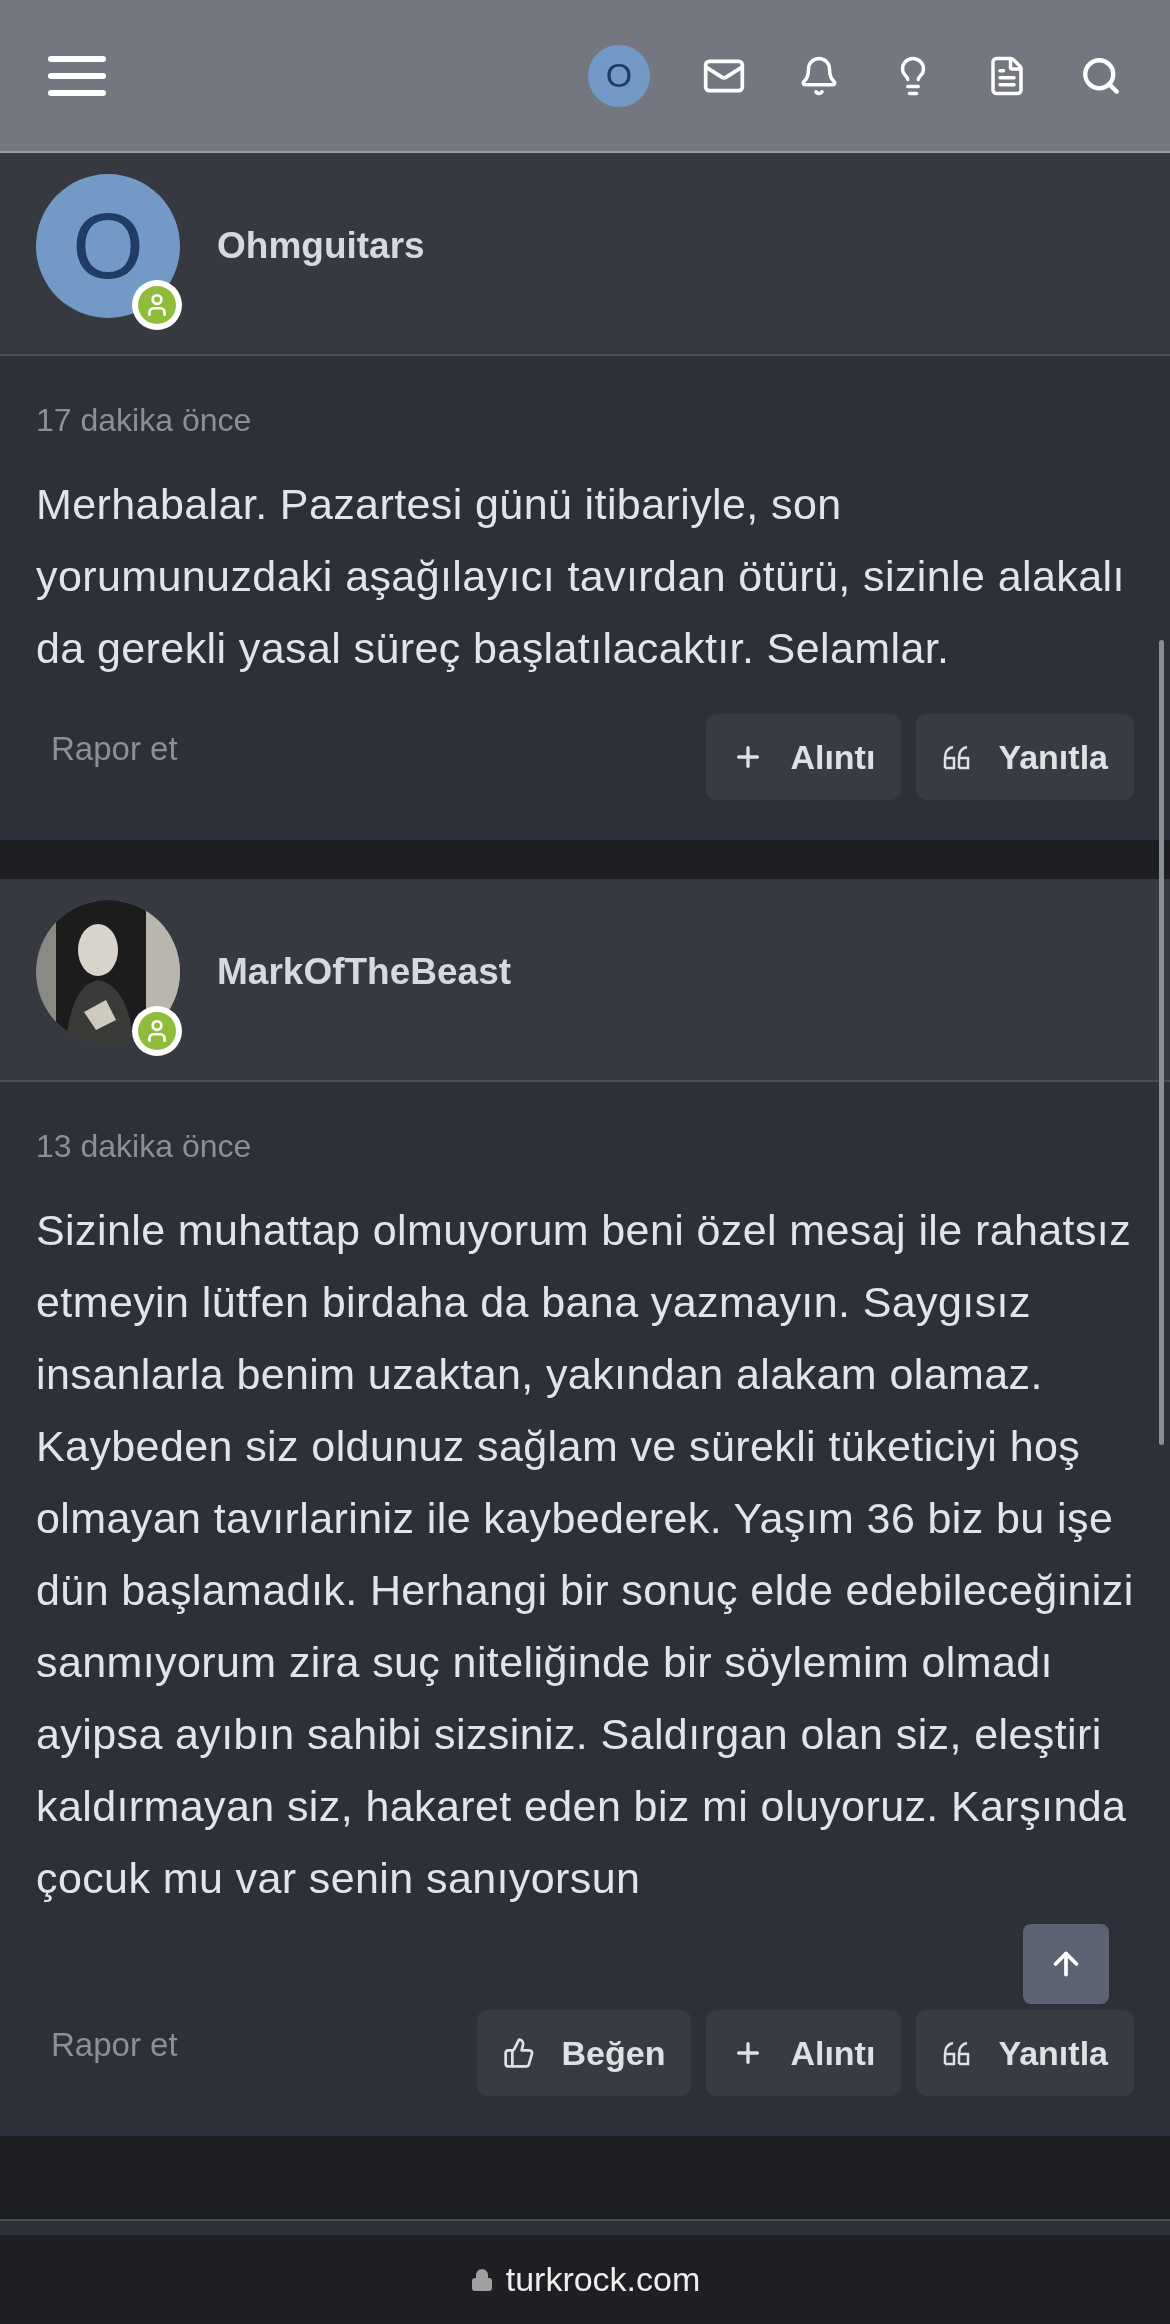 The width and height of the screenshot is (1170, 2324). What do you see at coordinates (144, 420) in the screenshot?
I see `post-time: 17 dakika önce` at bounding box center [144, 420].